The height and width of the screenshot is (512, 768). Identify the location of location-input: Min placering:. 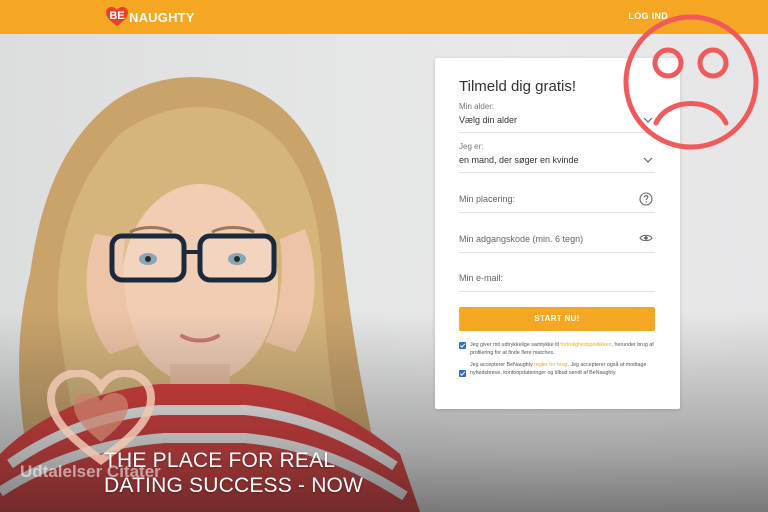
(557, 202).